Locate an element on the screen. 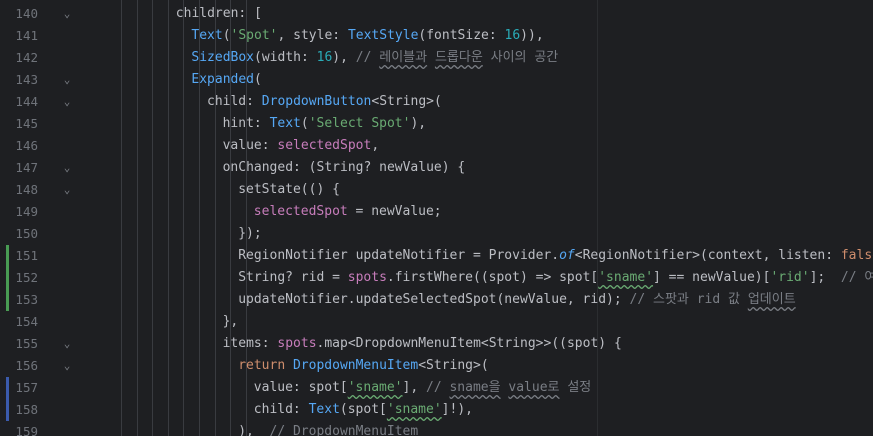  code-text: }, is located at coordinates (231, 322).